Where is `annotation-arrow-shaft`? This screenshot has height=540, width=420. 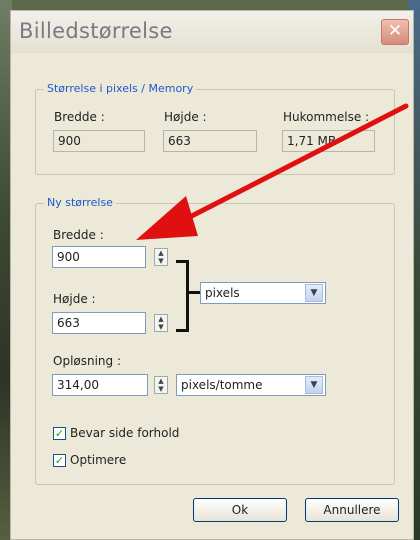 annotation-arrow-shaft is located at coordinates (293, 164).